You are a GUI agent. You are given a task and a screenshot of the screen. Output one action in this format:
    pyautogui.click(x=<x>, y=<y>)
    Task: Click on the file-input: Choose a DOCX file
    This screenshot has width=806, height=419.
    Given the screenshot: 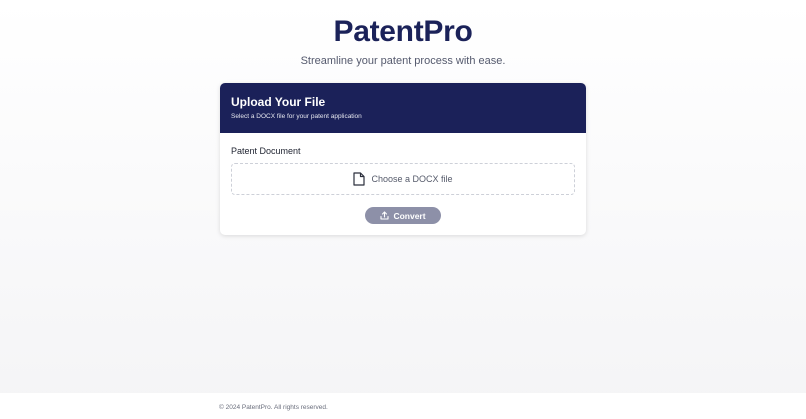 What is the action you would take?
    pyautogui.click(x=403, y=179)
    